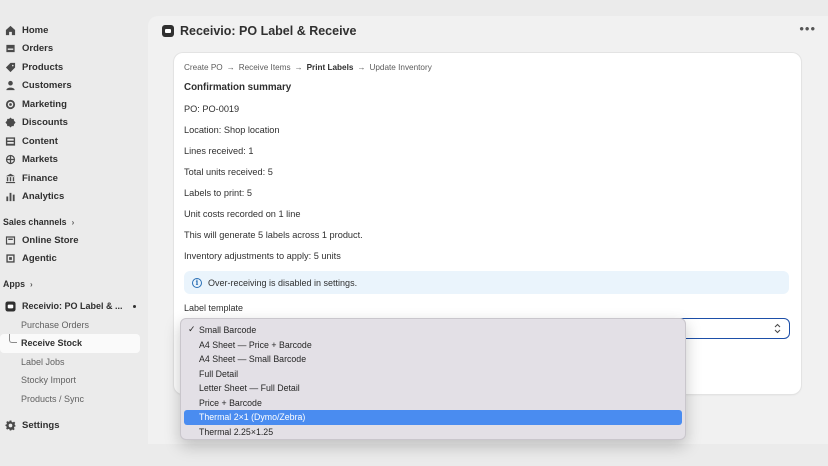 The width and height of the screenshot is (828, 466). I want to click on option-price-barcode: Price + Barcode, so click(433, 403).